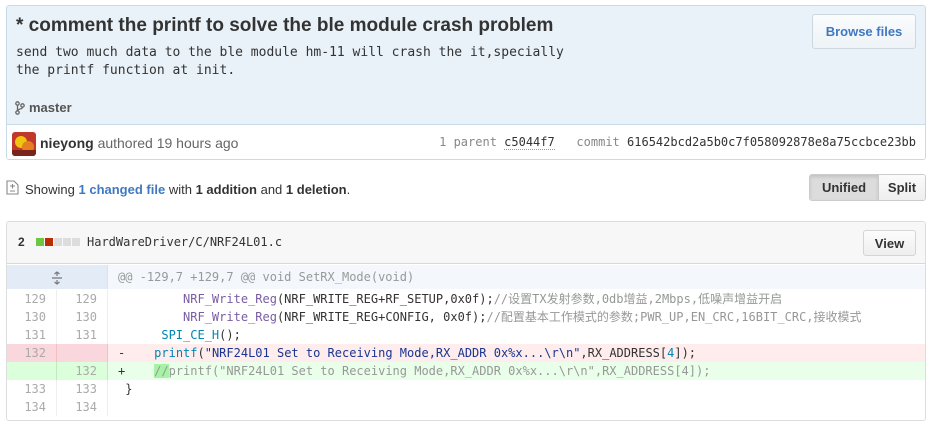 The height and width of the screenshot is (421, 931). What do you see at coordinates (466, 407) in the screenshot?
I see `diff-line: 134 134` at bounding box center [466, 407].